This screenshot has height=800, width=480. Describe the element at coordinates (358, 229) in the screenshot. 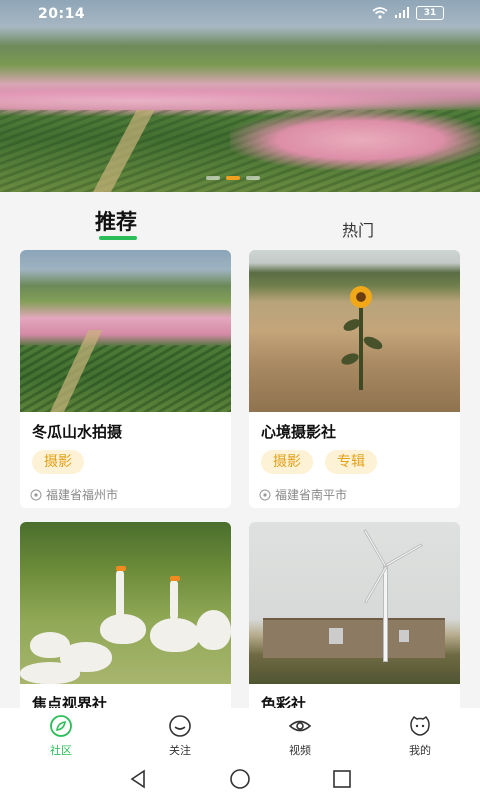

I see `tab-hot: 热门` at that location.